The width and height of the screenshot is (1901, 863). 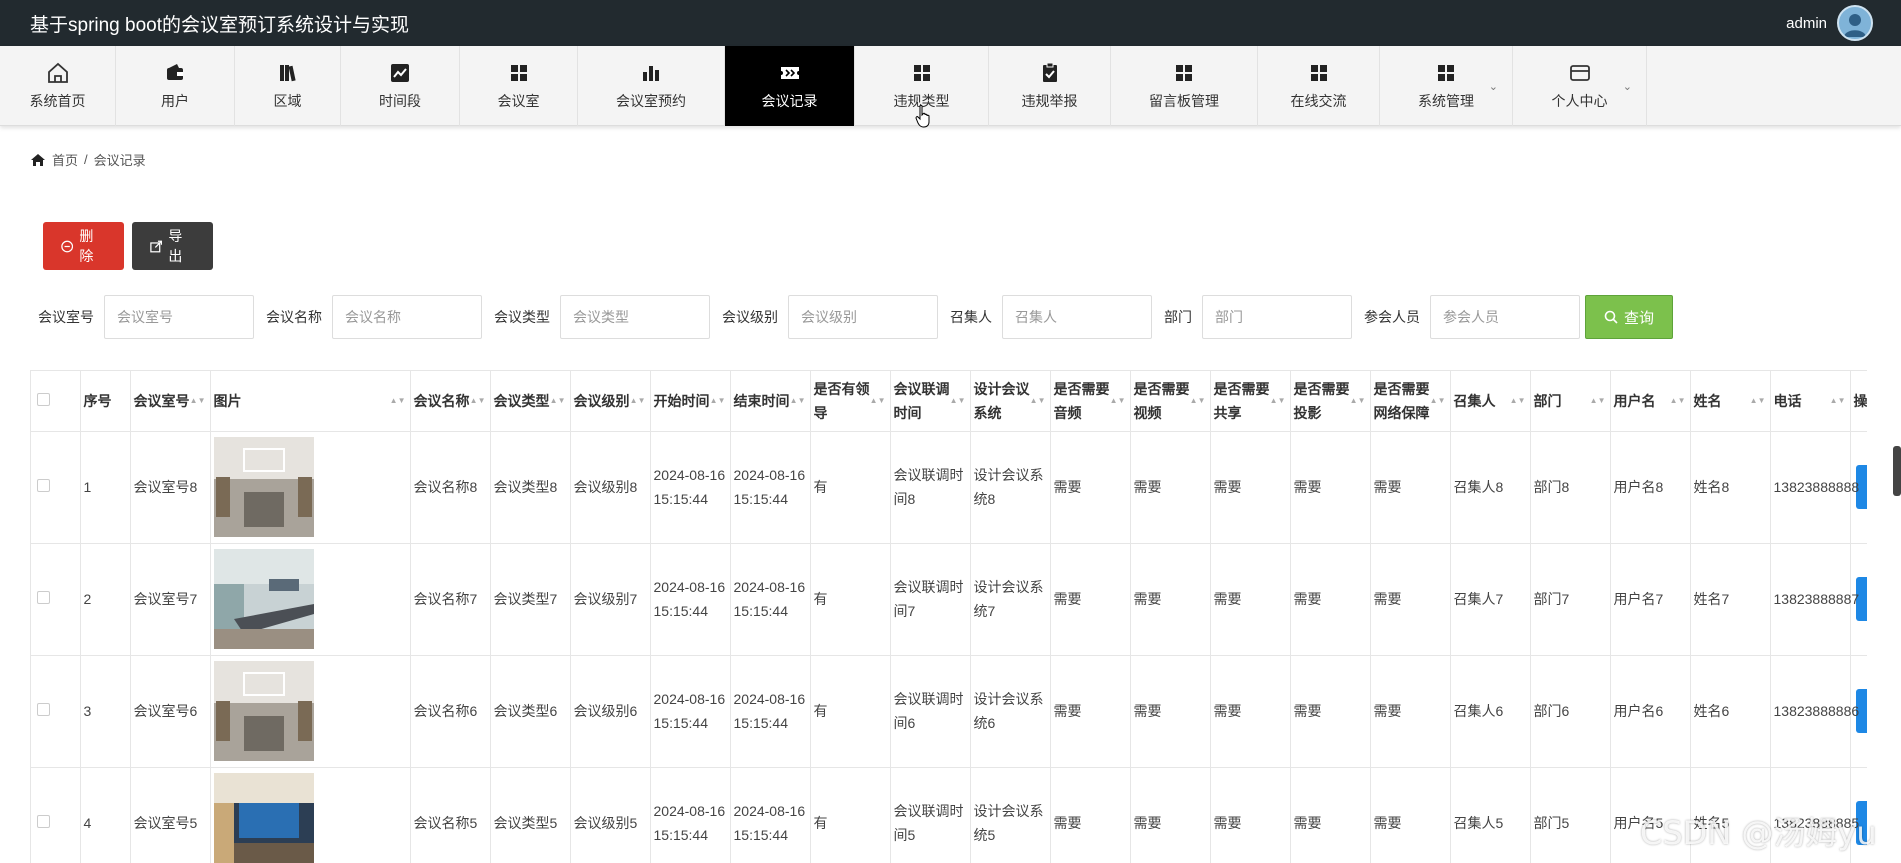 I want to click on cell-username: 用户名6, so click(x=1650, y=711).